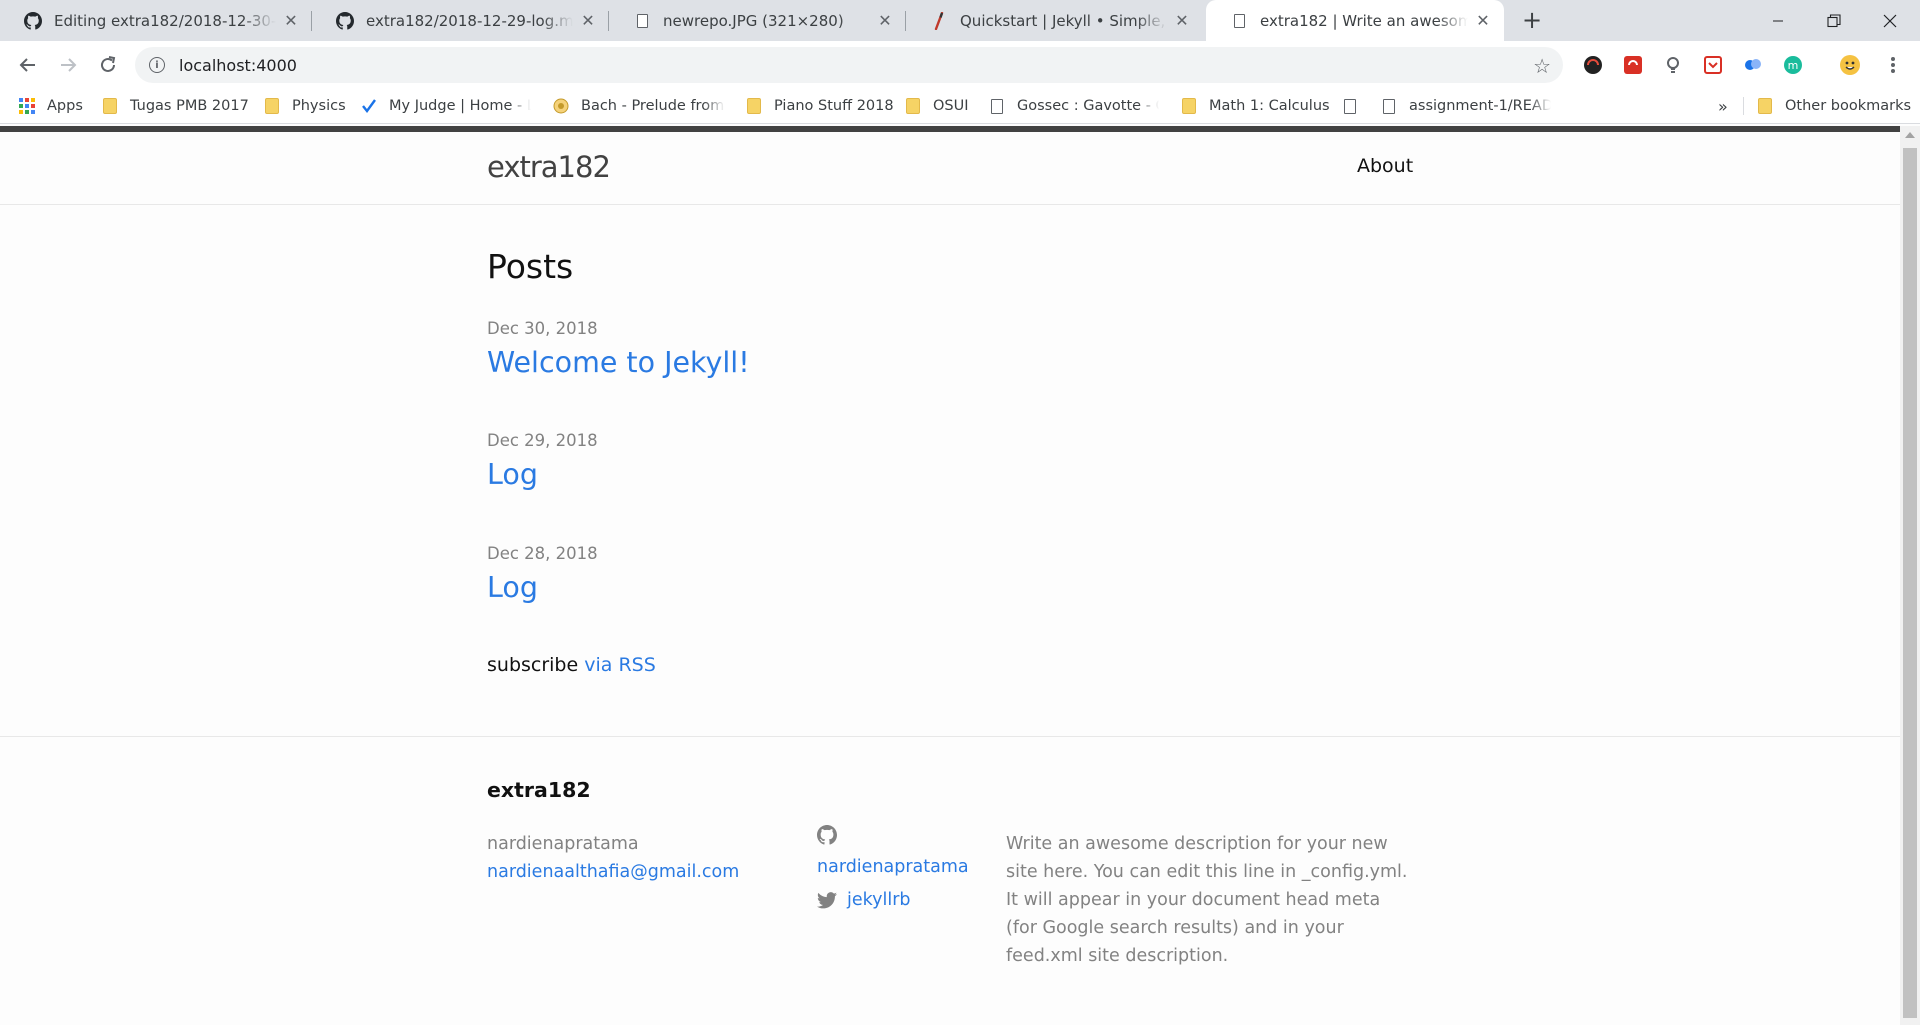  I want to click on post-date: Dec 29, 2018, so click(542, 440).